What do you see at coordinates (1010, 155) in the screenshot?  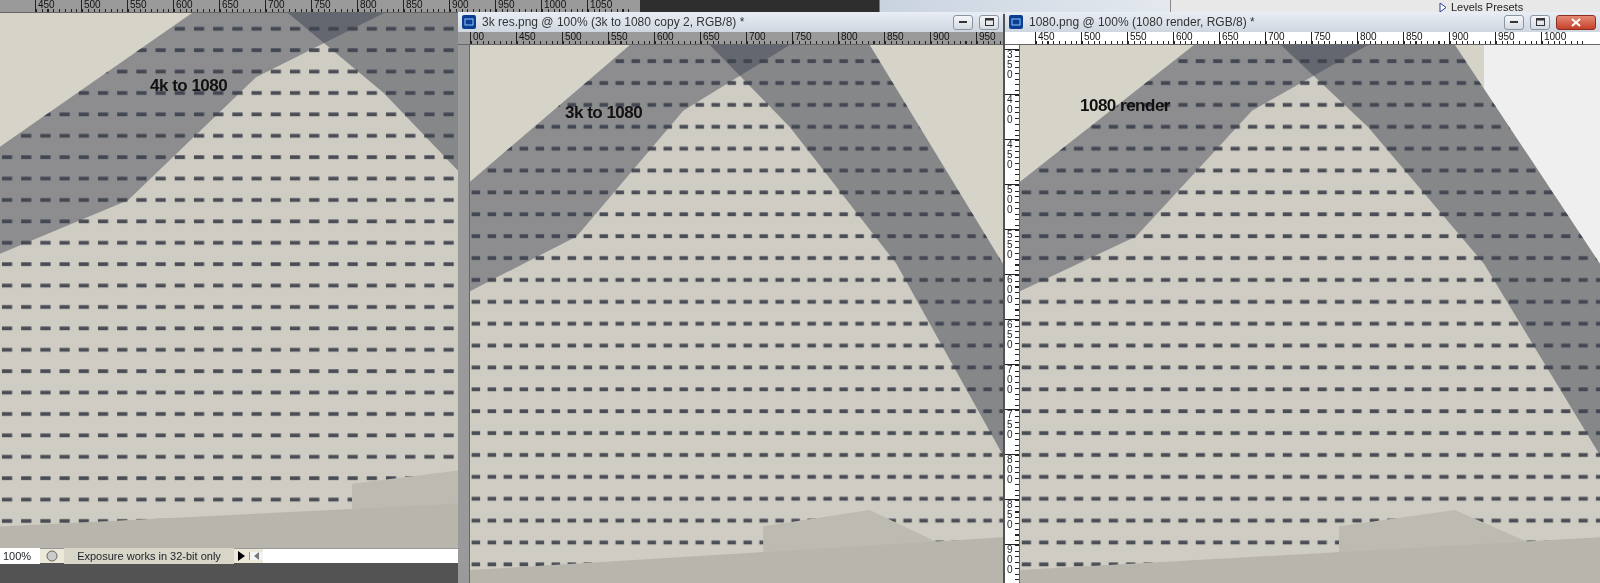 I see `ruler-label: 450` at bounding box center [1010, 155].